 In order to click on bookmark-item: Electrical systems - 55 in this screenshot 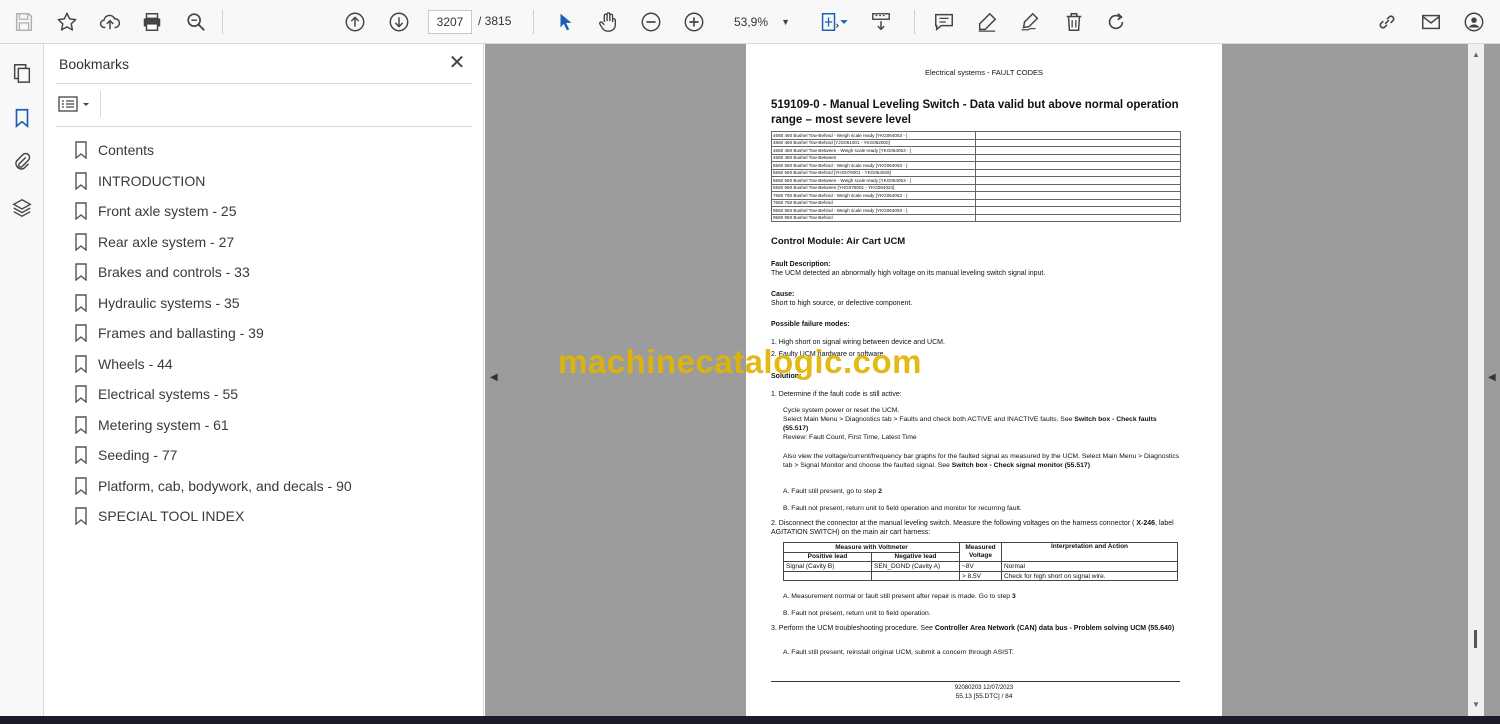, I will do `click(213, 394)`.